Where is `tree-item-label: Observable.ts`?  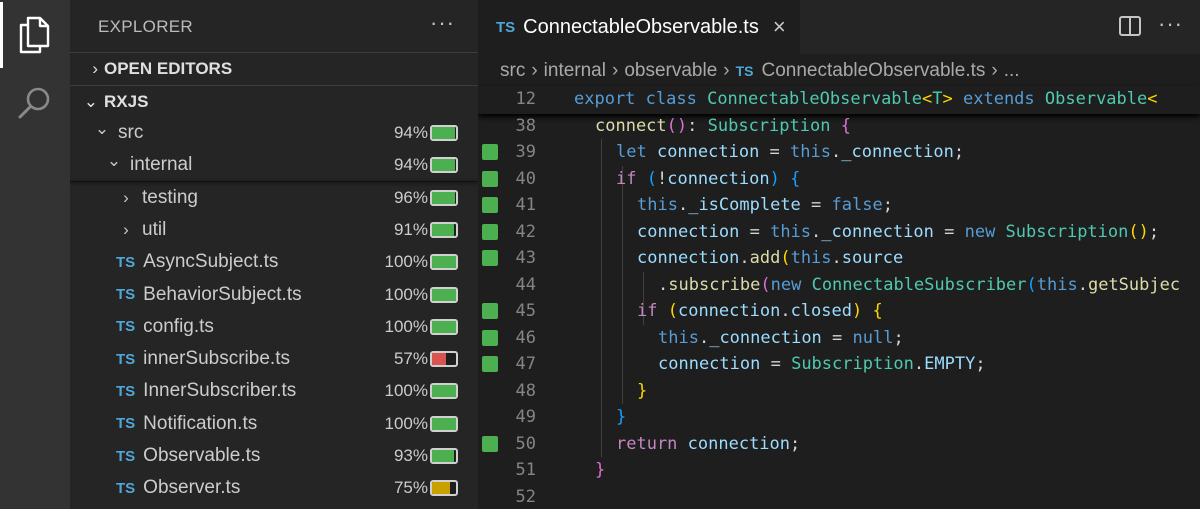 tree-item-label: Observable.ts is located at coordinates (202, 455).